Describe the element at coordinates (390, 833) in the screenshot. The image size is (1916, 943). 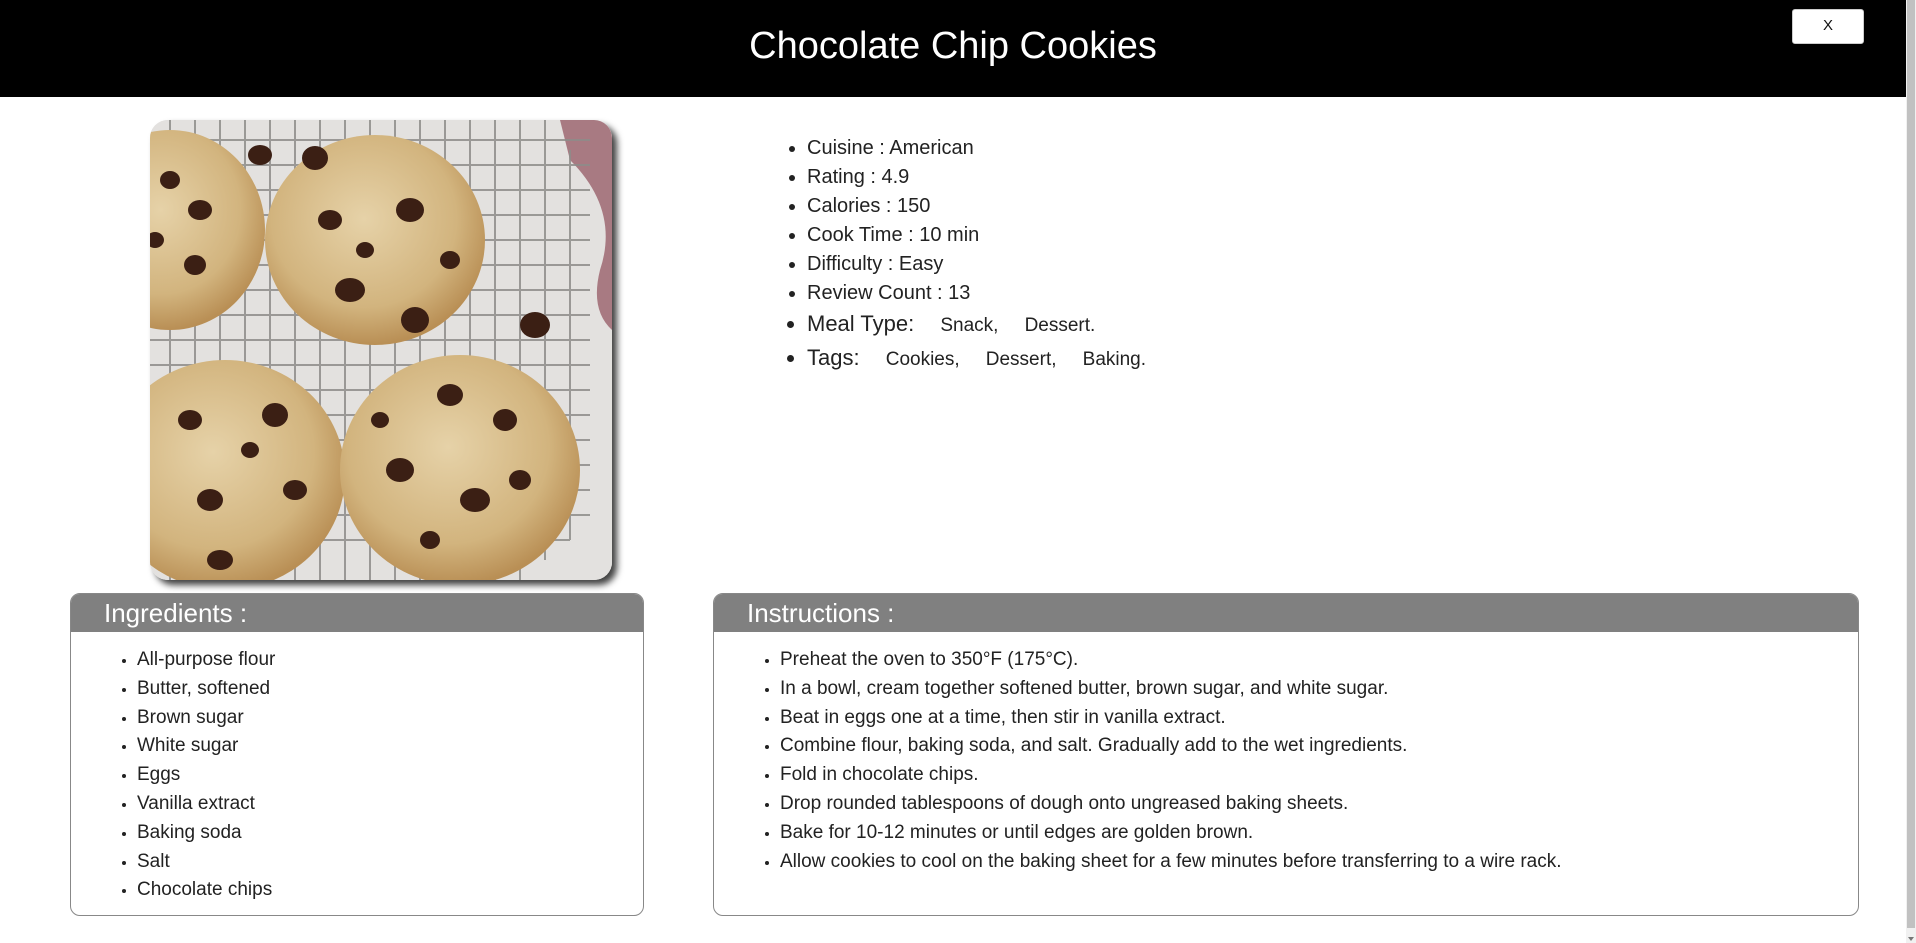
I see `ingredient-item: Baking soda` at that location.